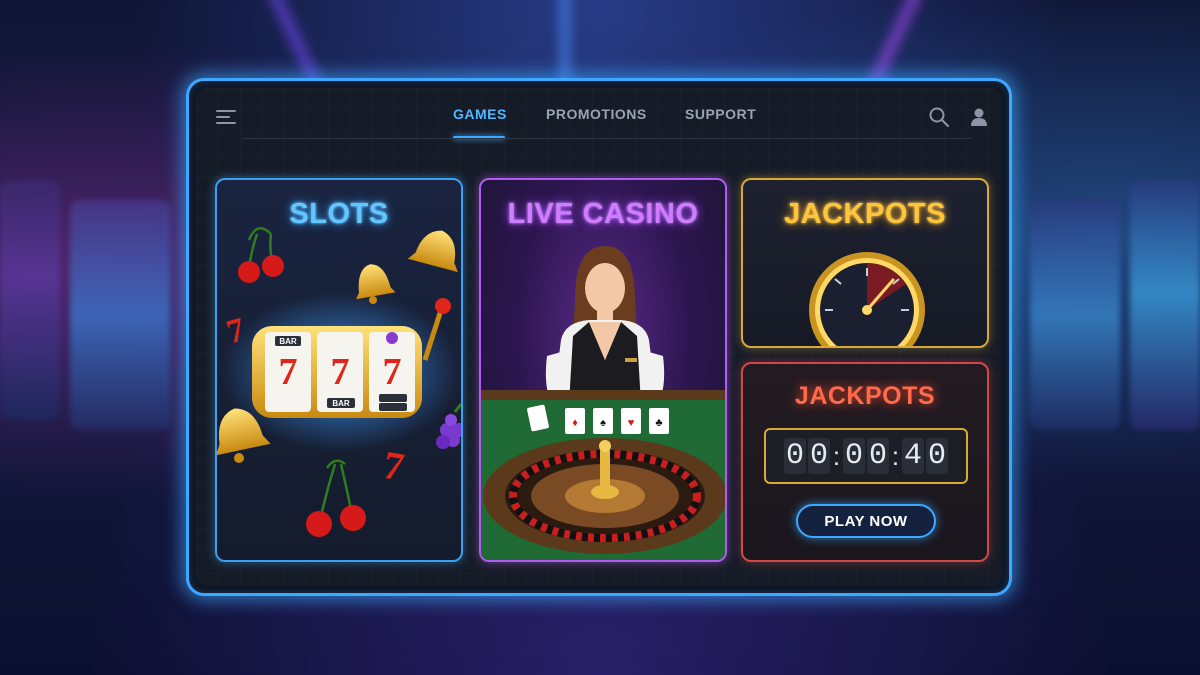 The height and width of the screenshot is (675, 1200). Describe the element at coordinates (866, 521) in the screenshot. I see `play-now-button: PLAY NOW` at that location.